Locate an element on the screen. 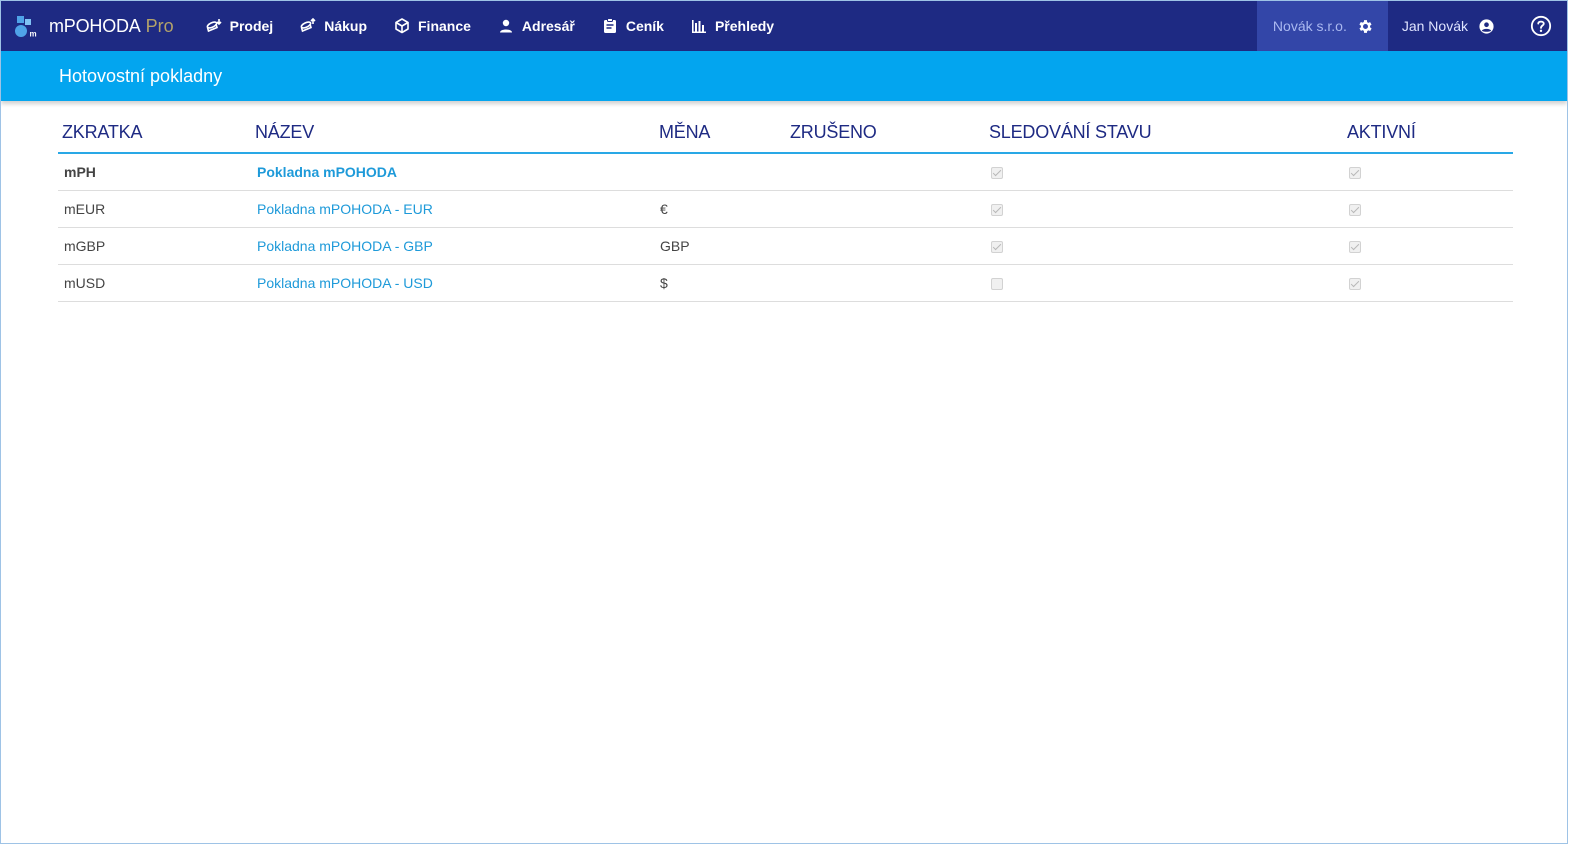 This screenshot has height=847, width=1573. table-row: mEUR Pokladna mPOHODA - EUR € is located at coordinates (785, 209).